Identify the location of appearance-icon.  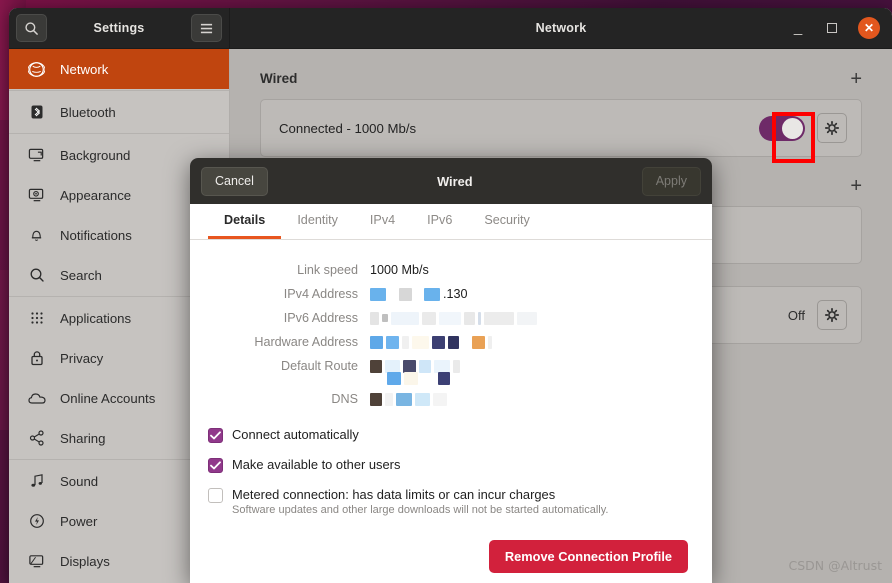
(36, 195).